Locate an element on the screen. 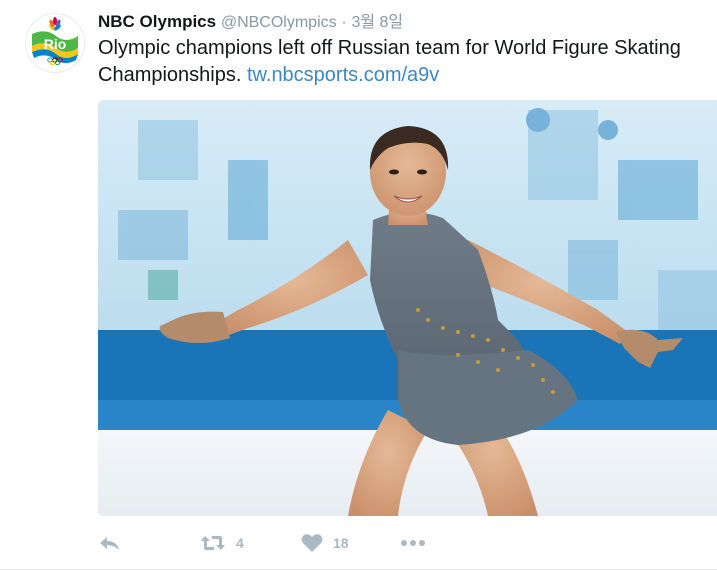 The width and height of the screenshot is (717, 572). retweet-count: 4 is located at coordinates (240, 543).